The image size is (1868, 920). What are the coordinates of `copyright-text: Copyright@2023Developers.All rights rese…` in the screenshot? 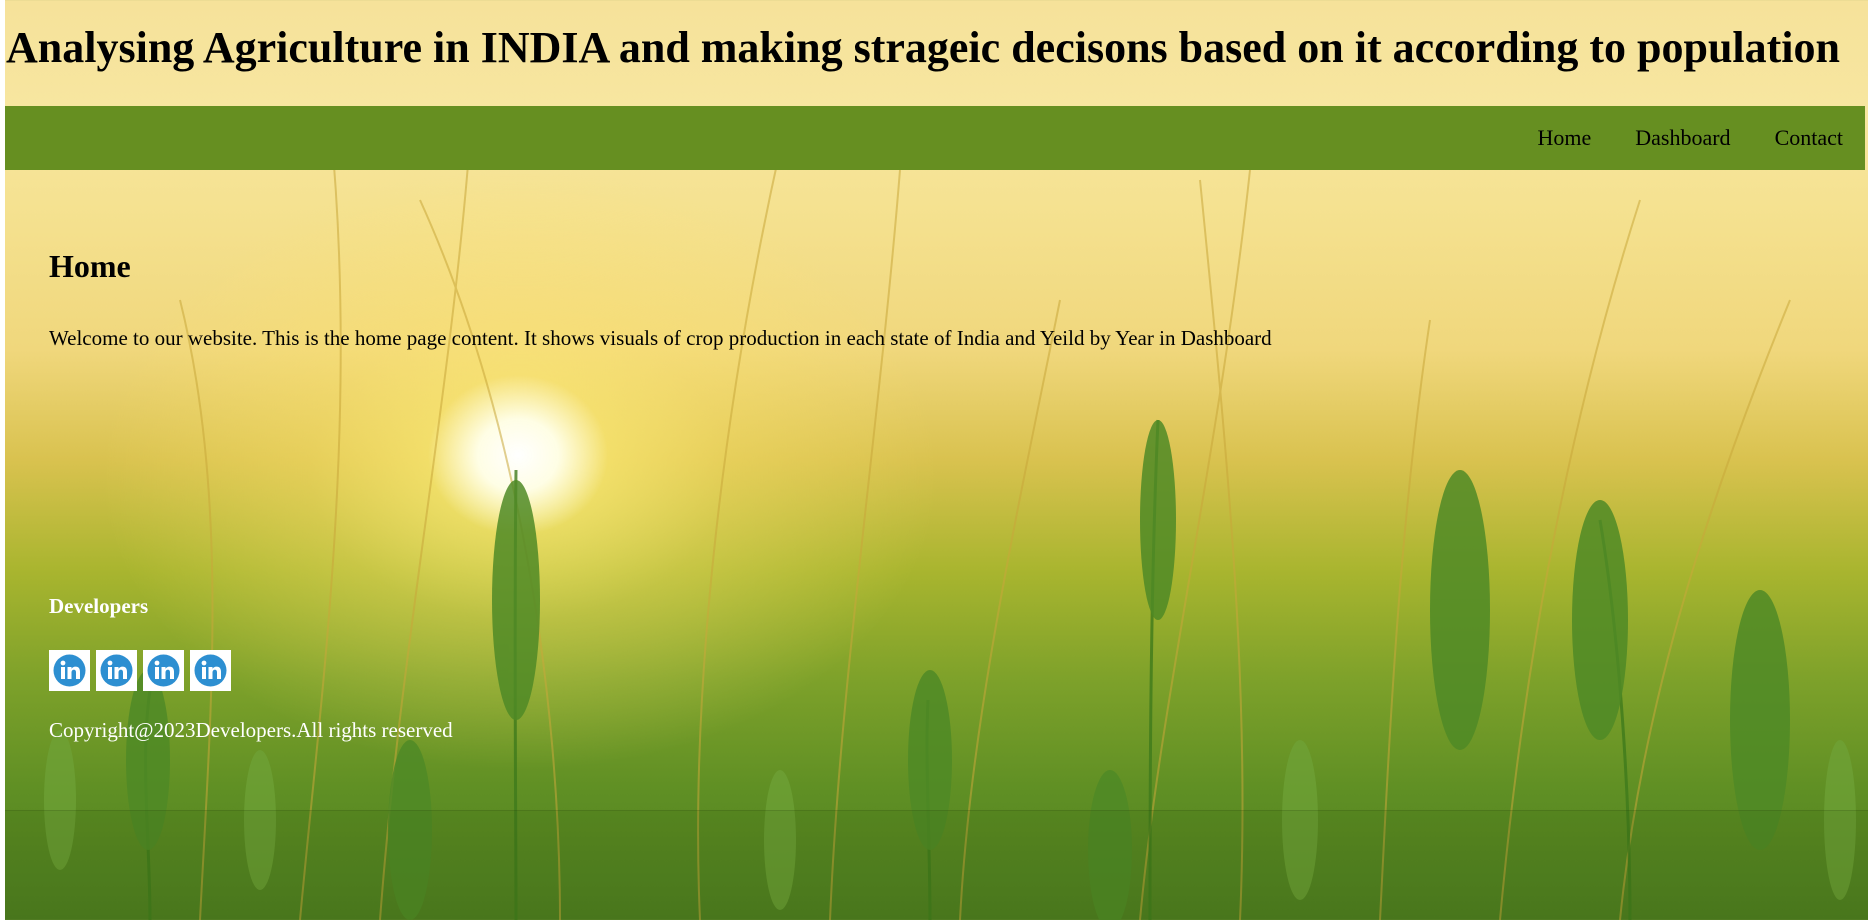 It's located at (251, 730).